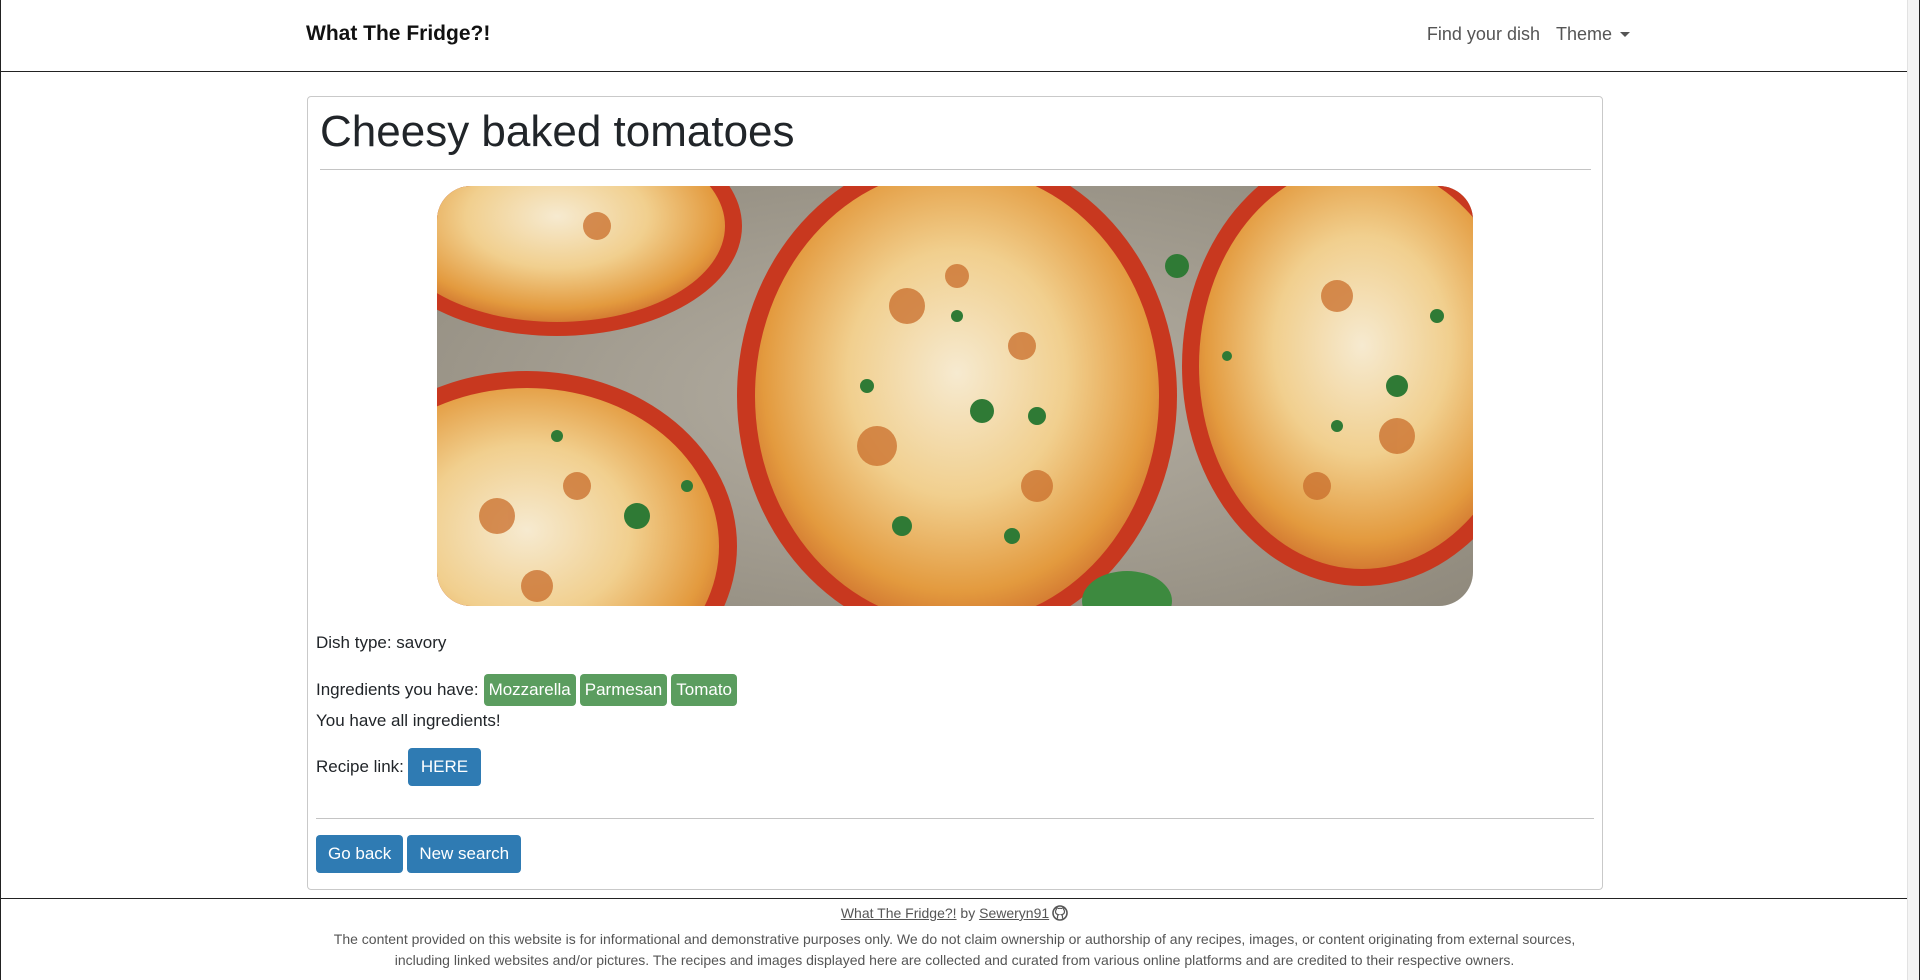 The image size is (1920, 980). What do you see at coordinates (955, 818) in the screenshot?
I see `actions-divider` at bounding box center [955, 818].